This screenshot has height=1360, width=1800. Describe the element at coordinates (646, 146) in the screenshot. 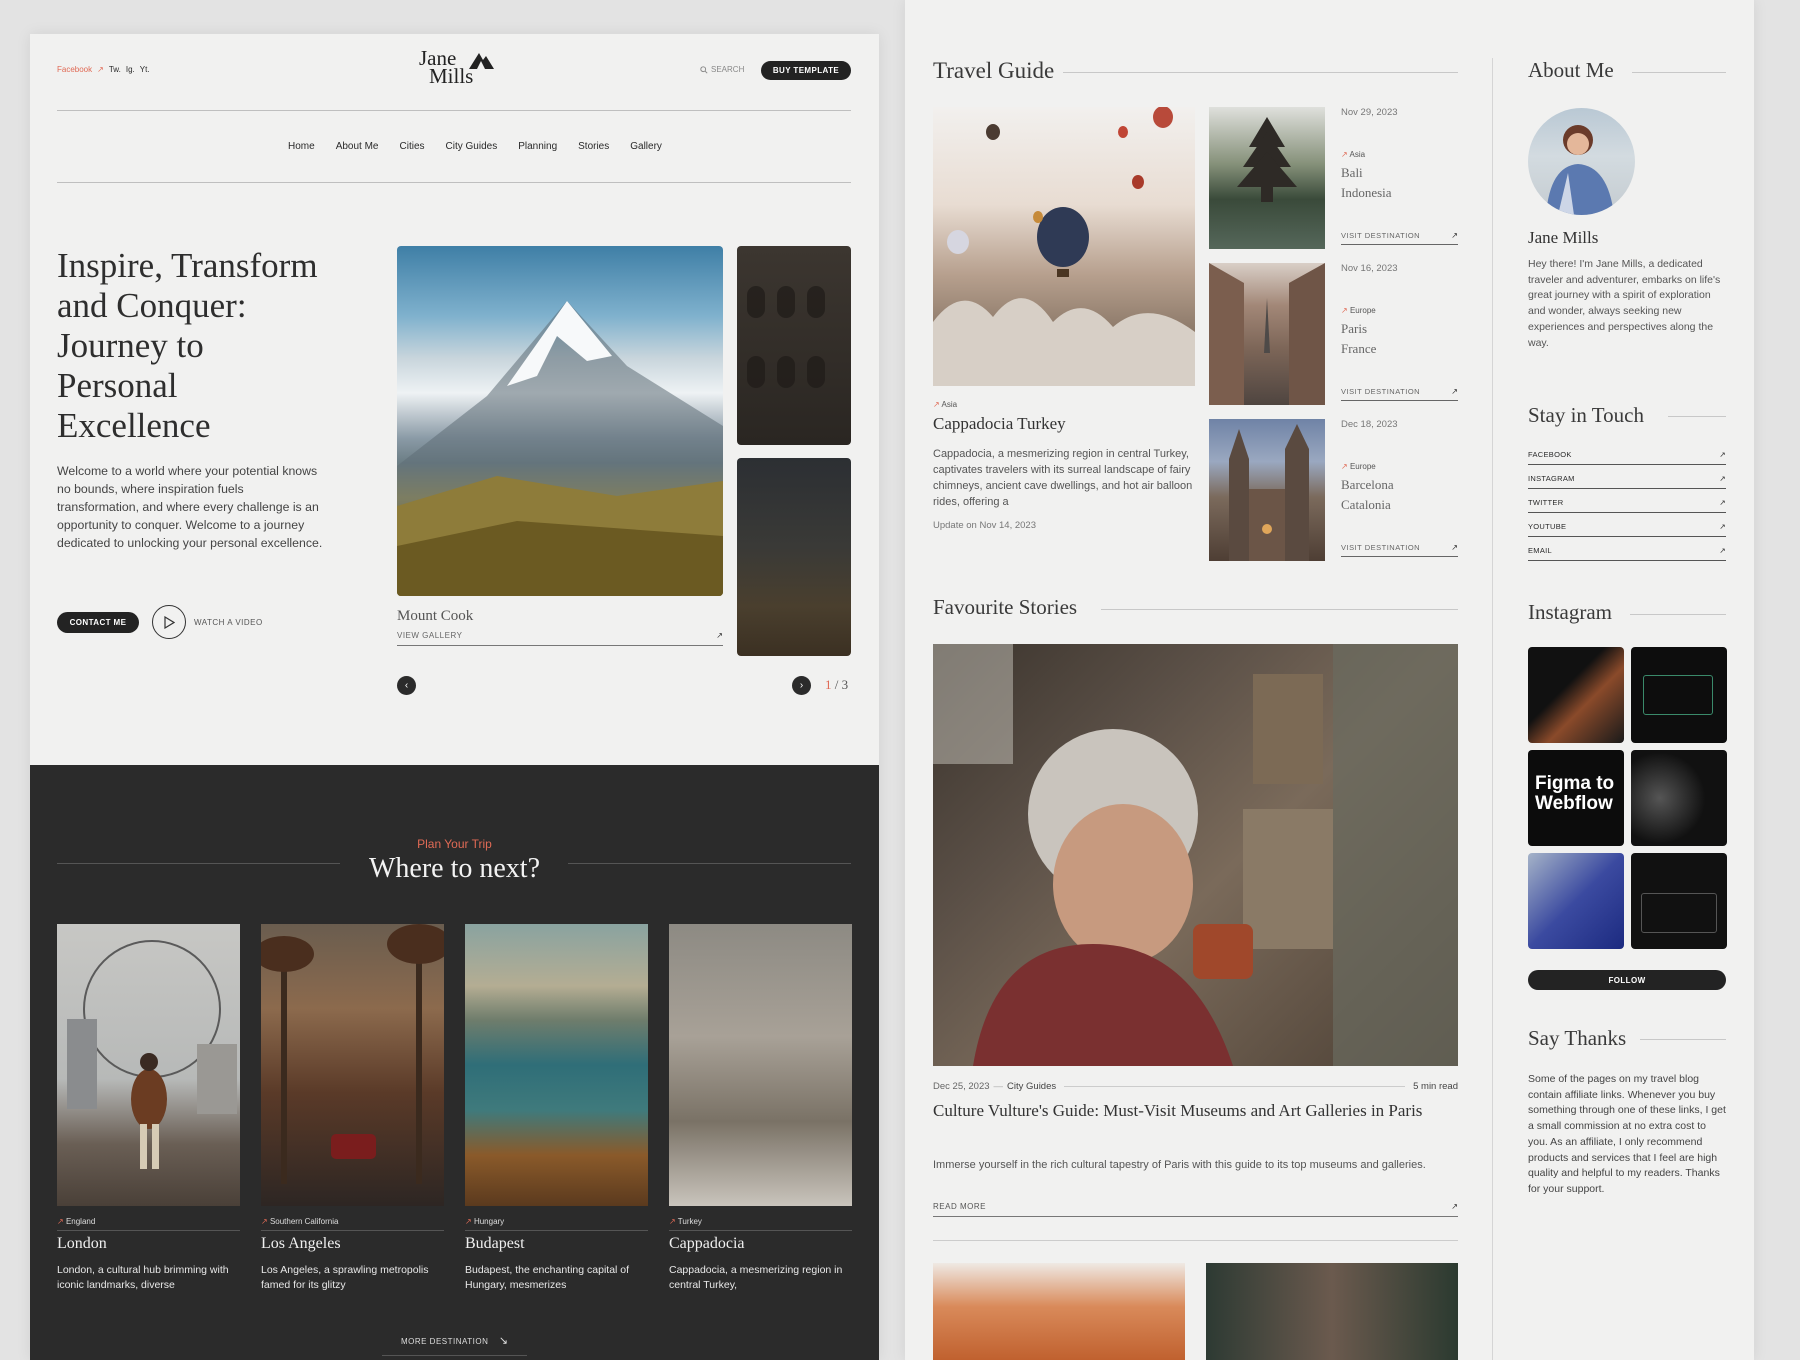

I see `nav-gallery: Gallery` at that location.